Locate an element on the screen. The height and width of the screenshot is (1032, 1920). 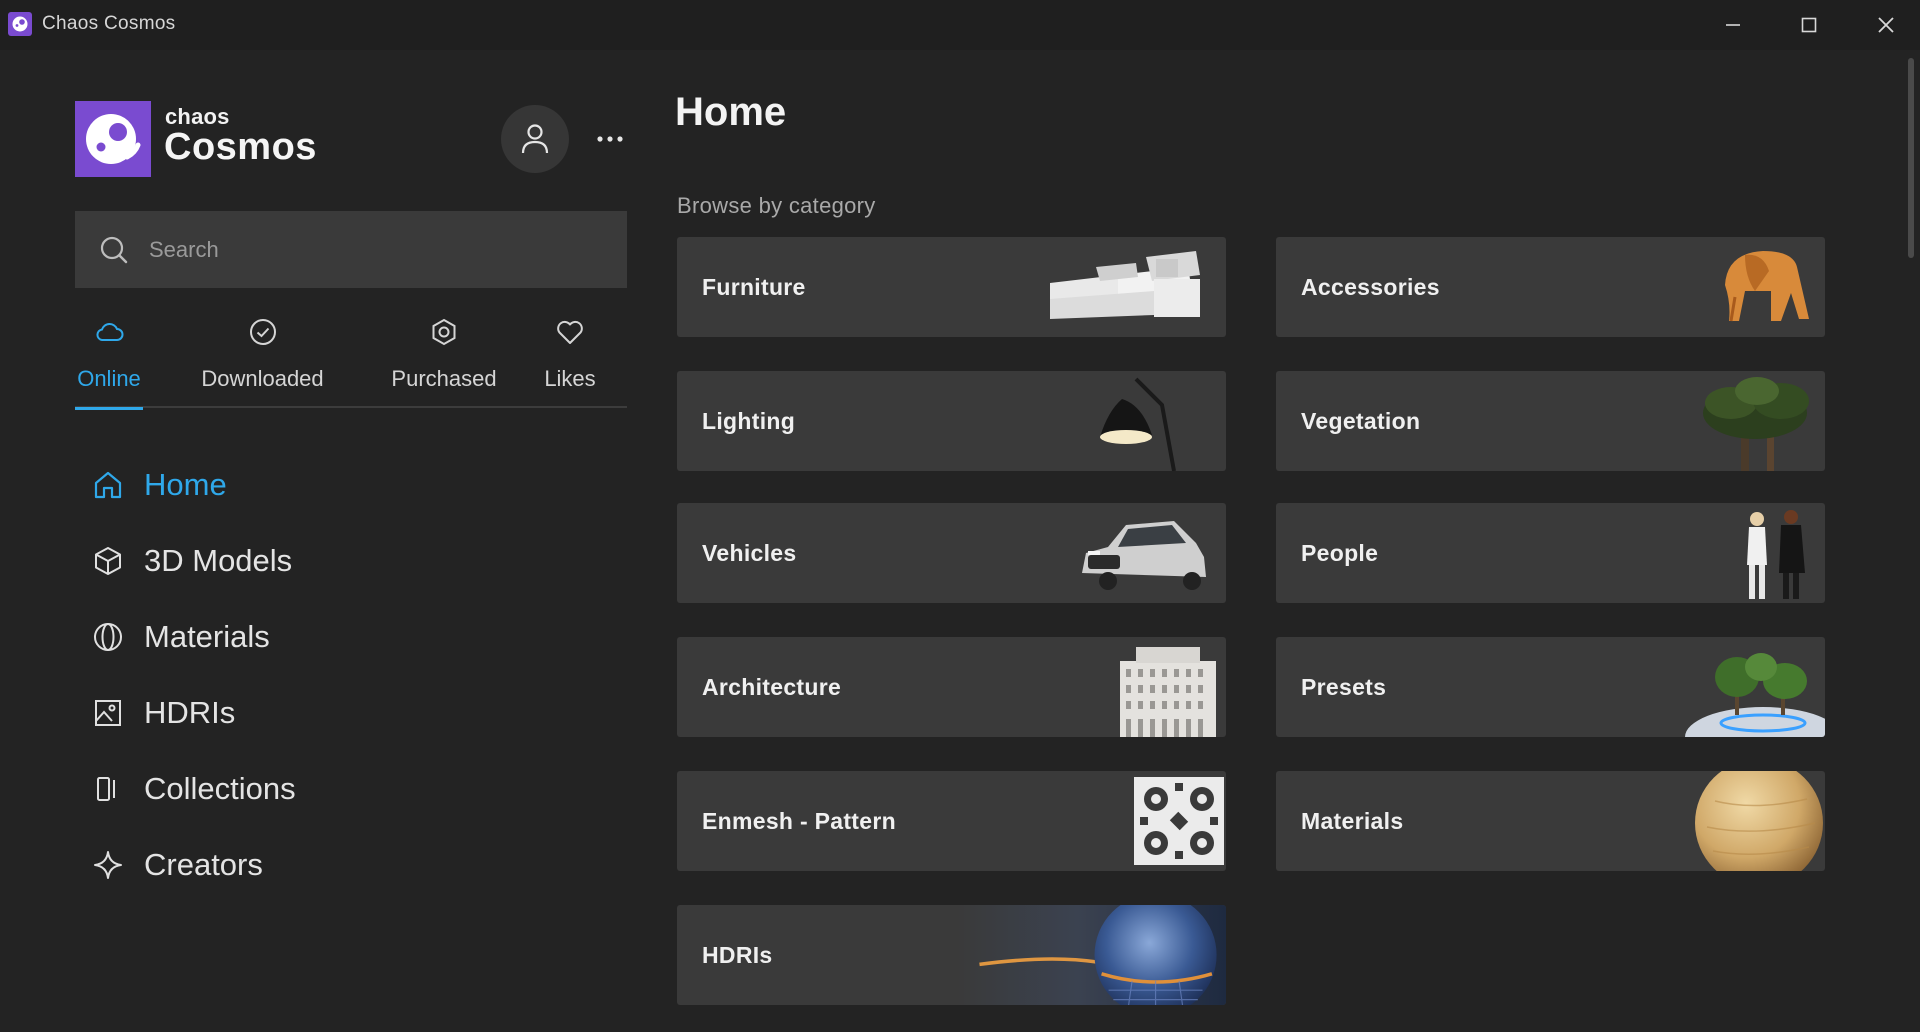
category-card-materials: Materials is located at coordinates (1550, 821).